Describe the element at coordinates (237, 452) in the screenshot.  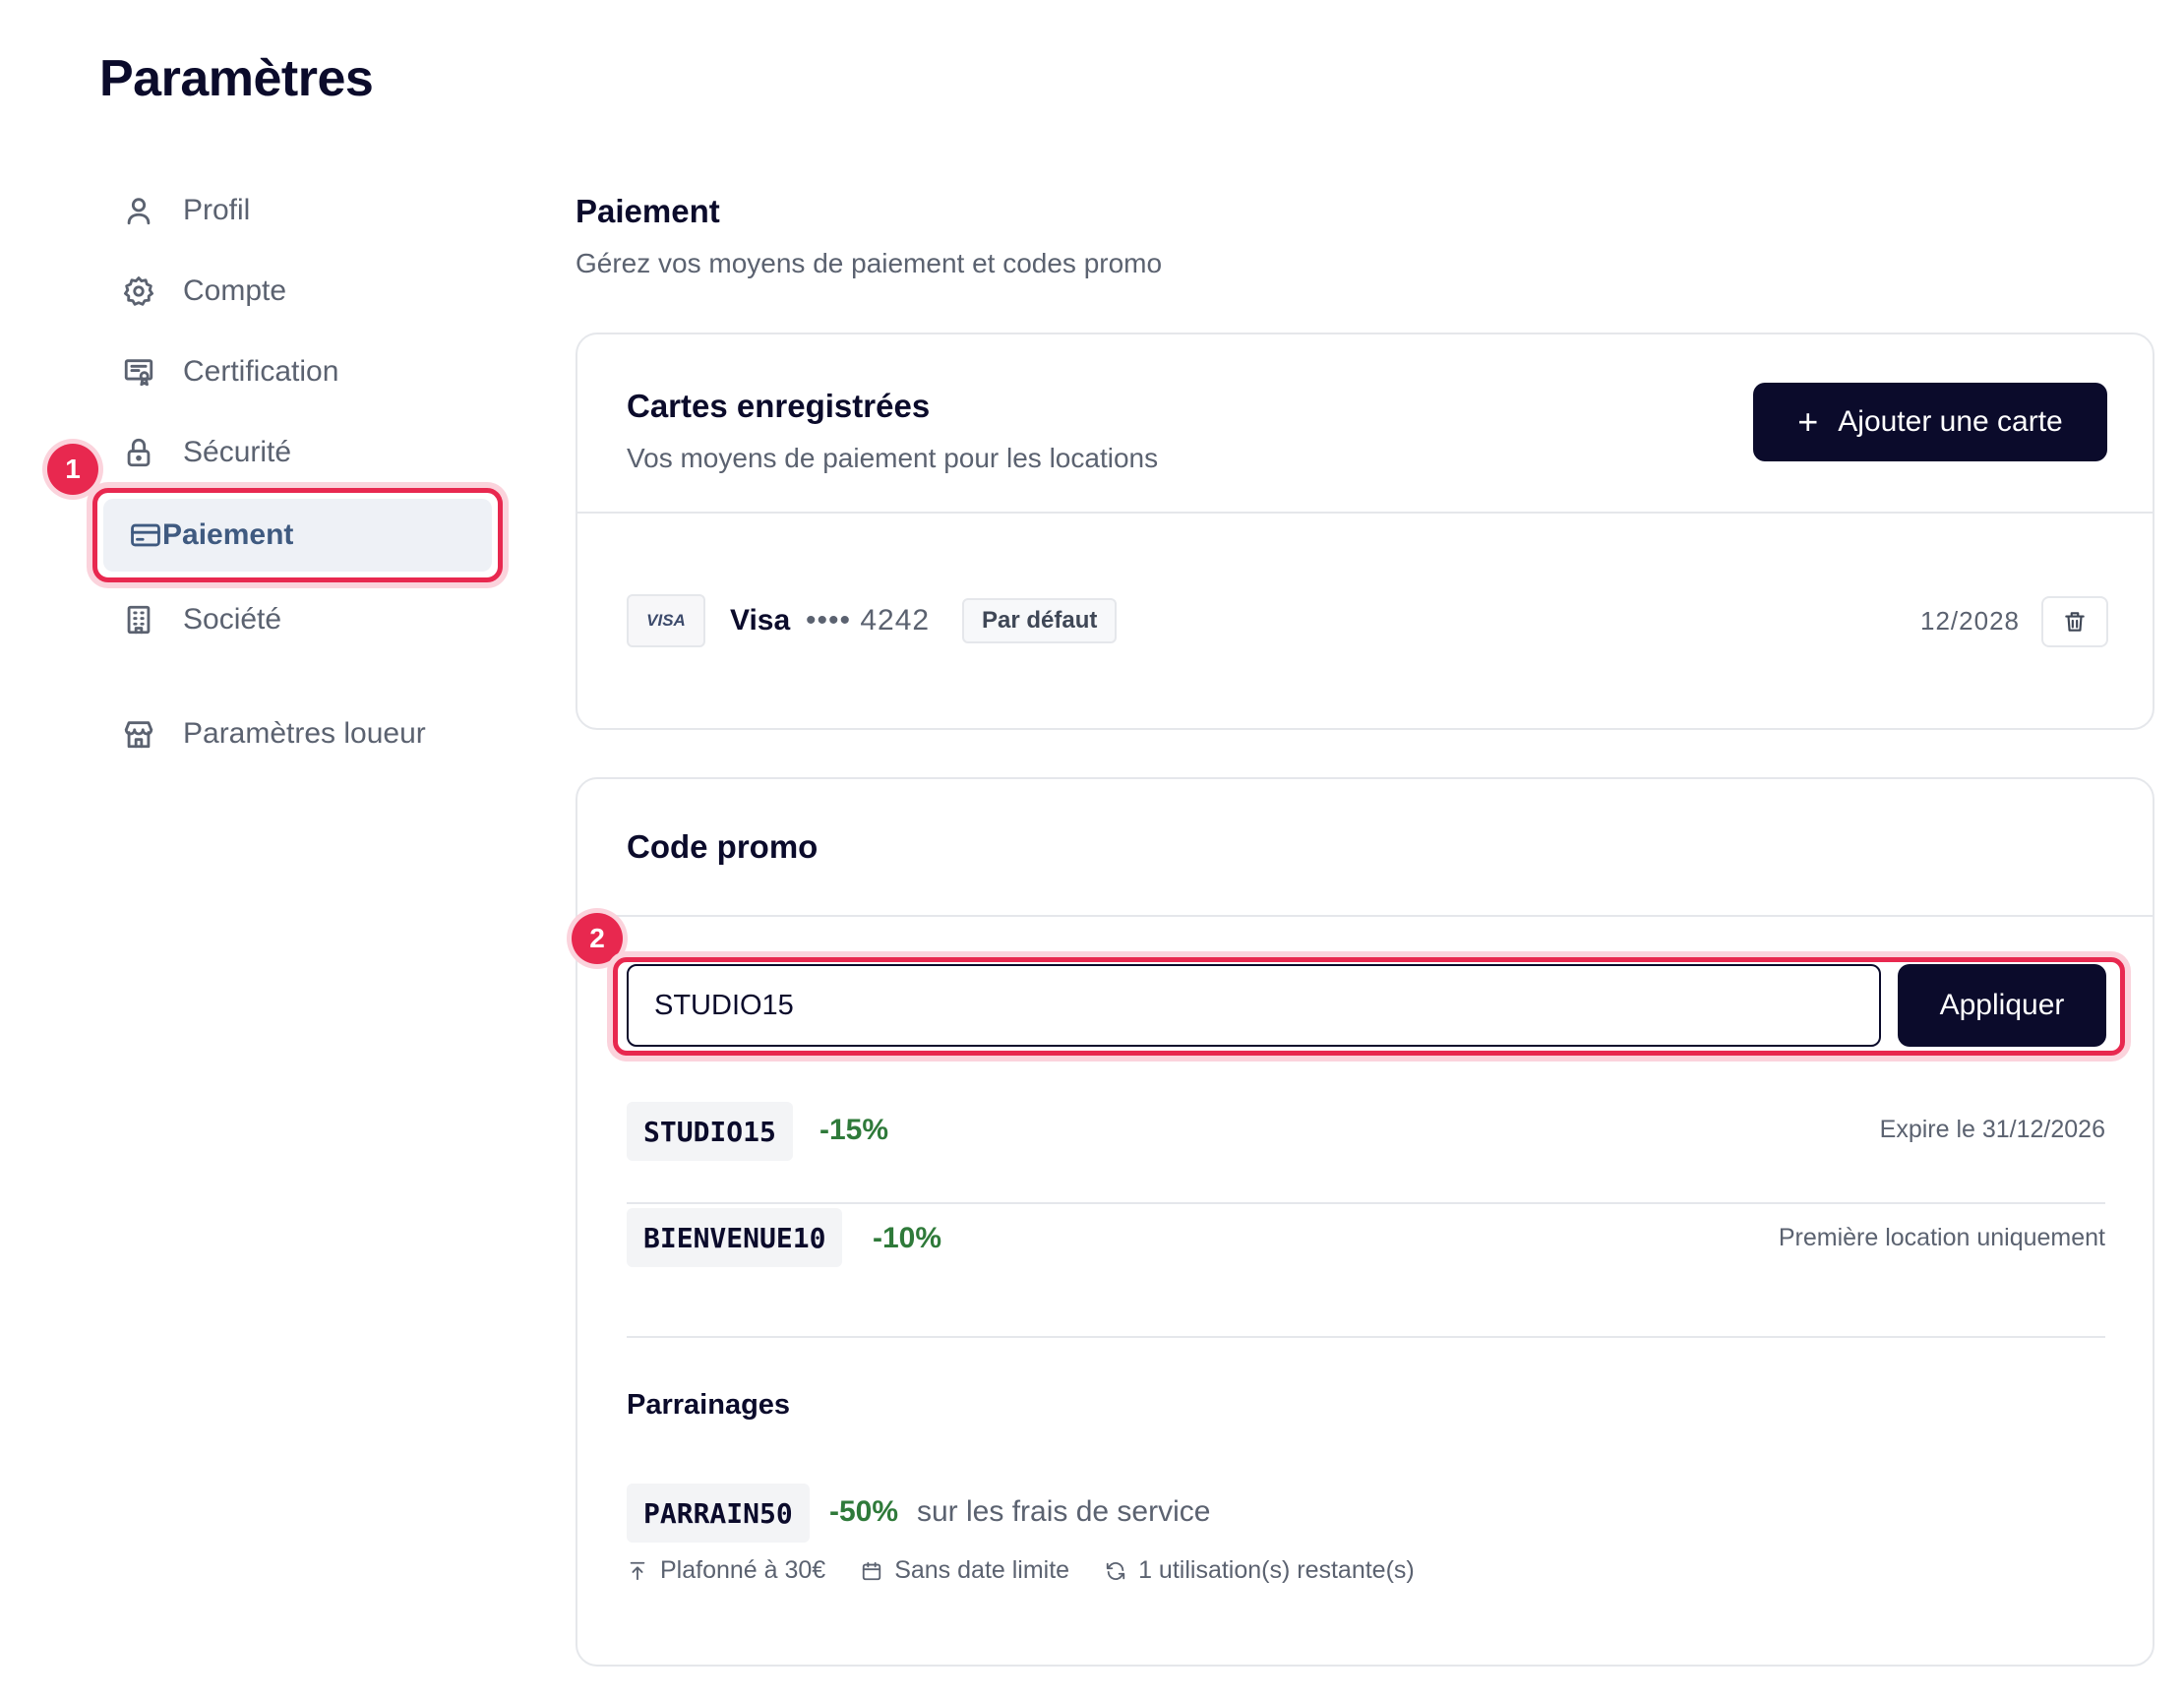
I see `sidebar-item-label: Sécurité` at that location.